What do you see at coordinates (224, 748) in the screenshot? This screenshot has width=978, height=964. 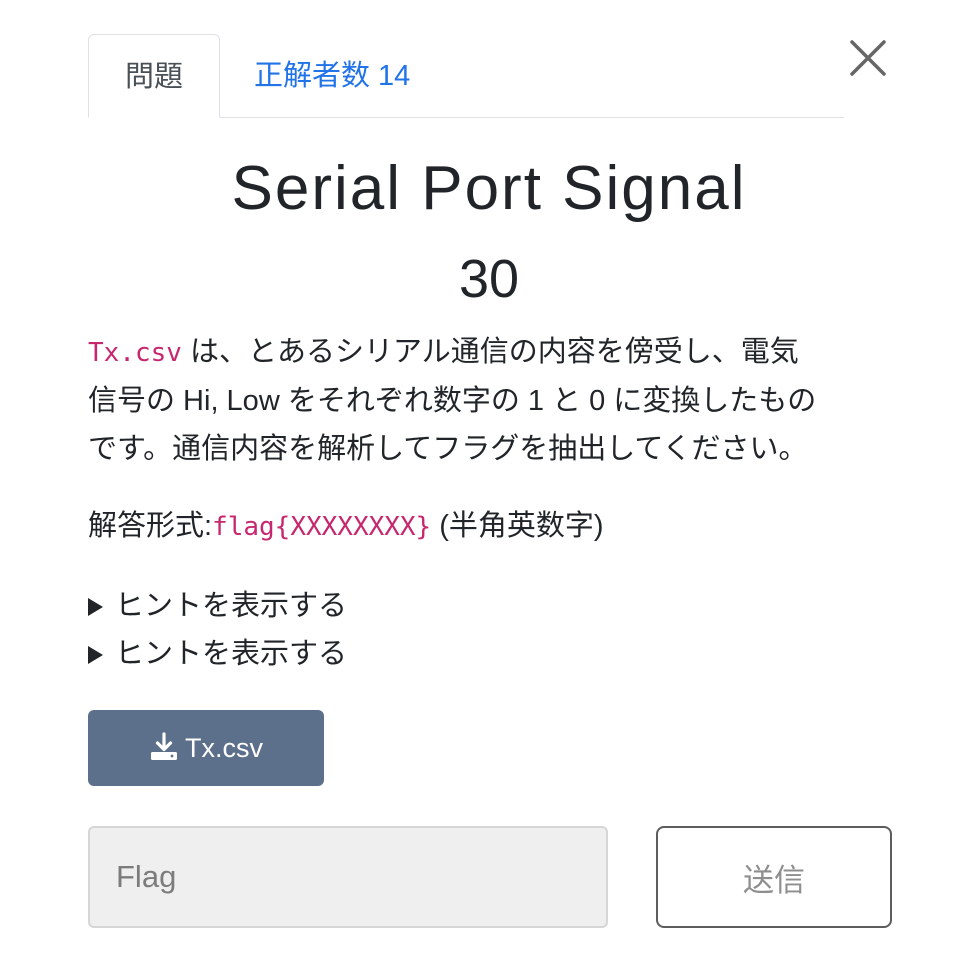 I see `download-label: Tx.csv` at bounding box center [224, 748].